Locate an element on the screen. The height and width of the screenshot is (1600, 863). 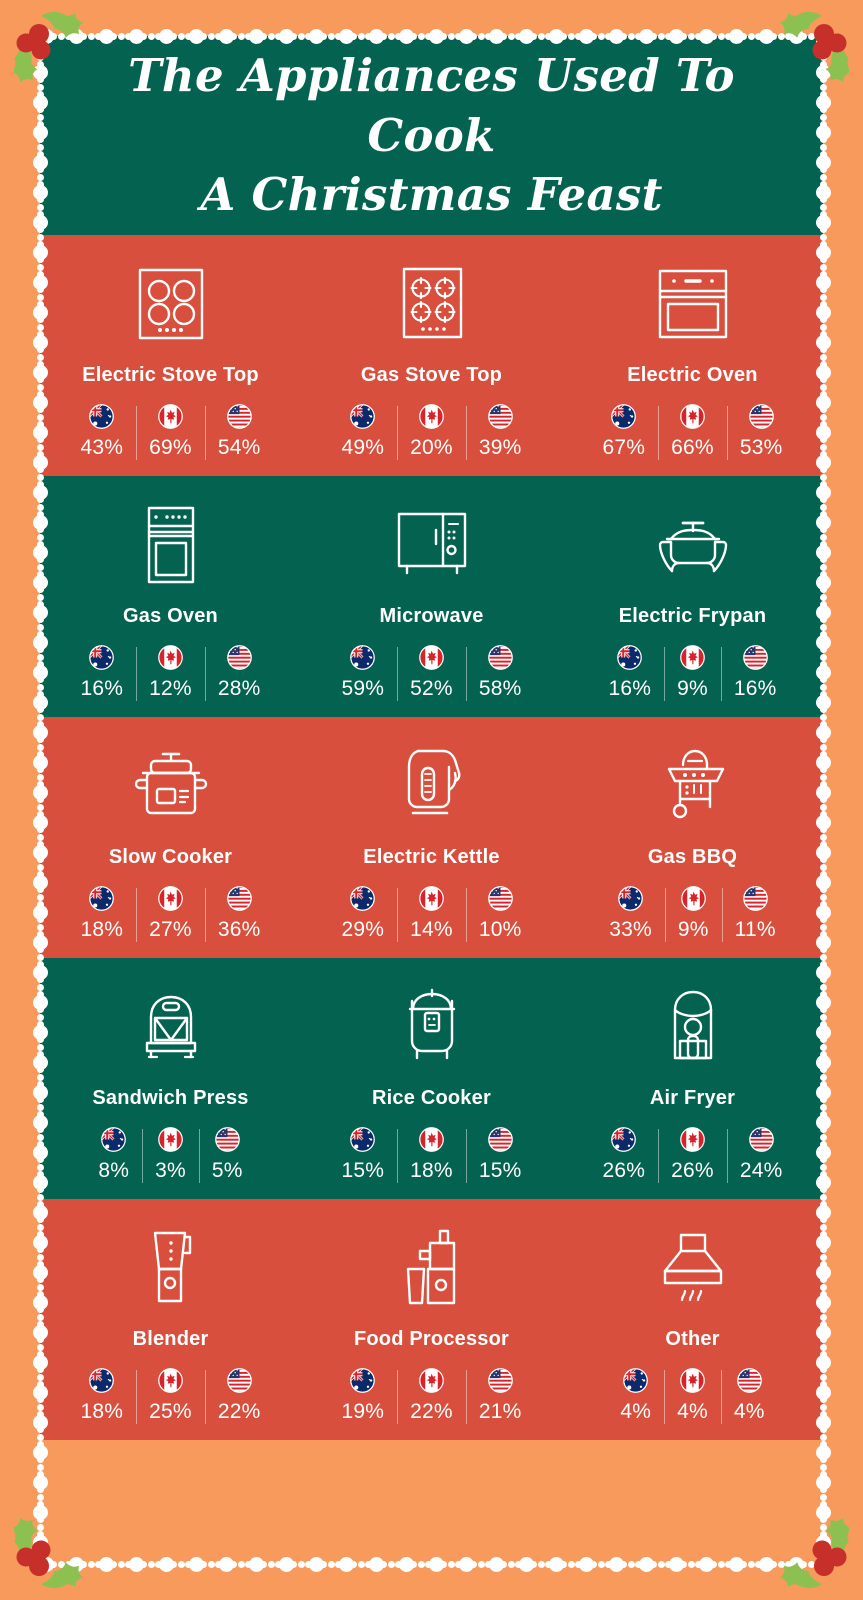
country-stat: 52% is located at coordinates (431, 673).